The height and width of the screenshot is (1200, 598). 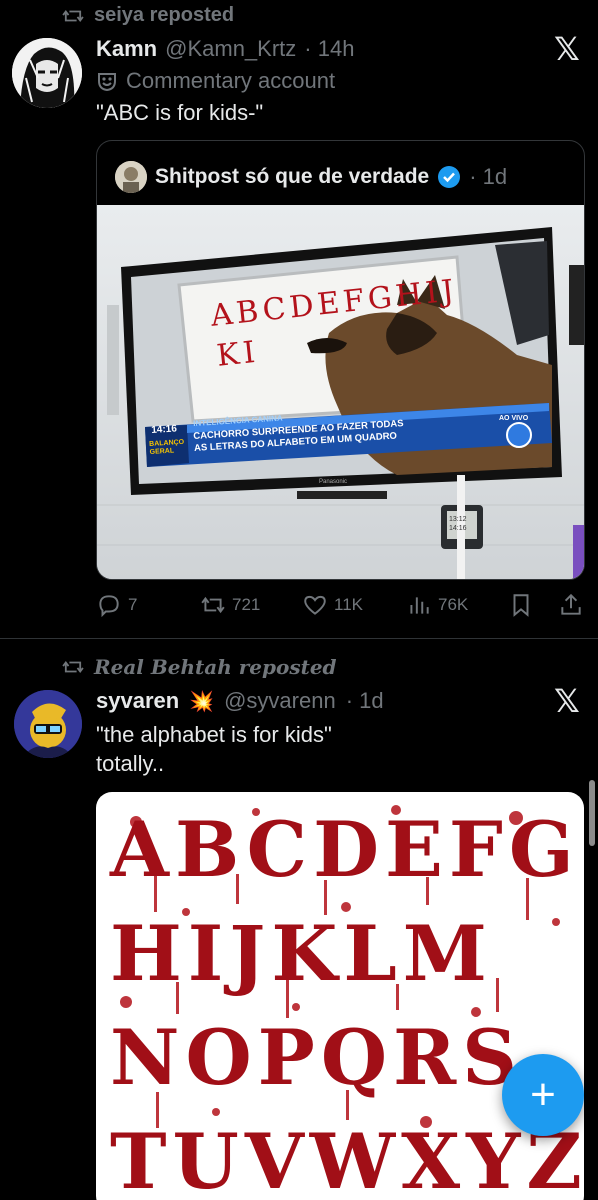 I want to click on tweet-text-2-line1: "the alphabet is for kids", so click(x=214, y=734).